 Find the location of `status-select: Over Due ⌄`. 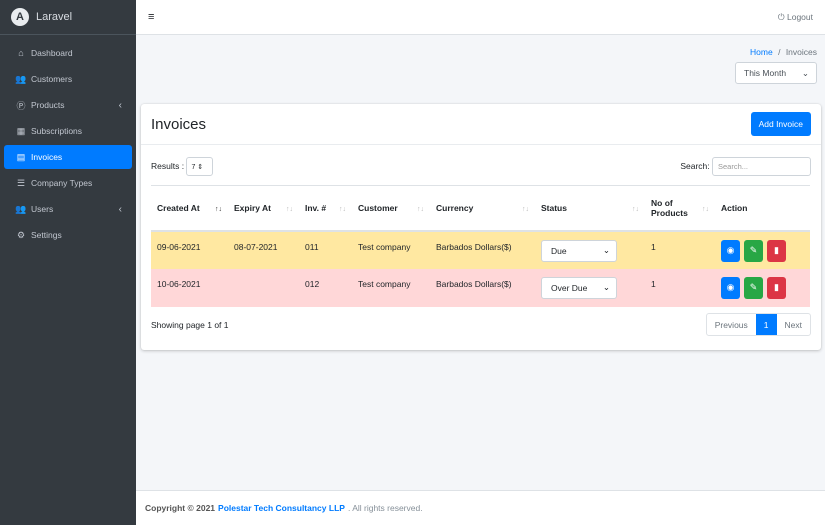

status-select: Over Due ⌄ is located at coordinates (579, 287).